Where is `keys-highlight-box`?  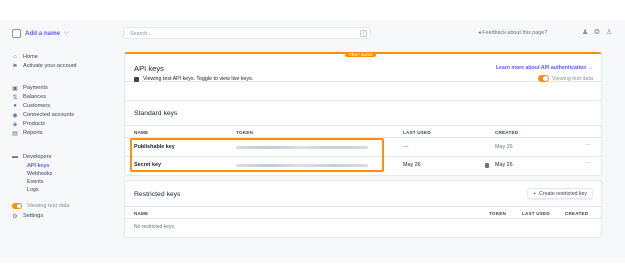 keys-highlight-box is located at coordinates (257, 155).